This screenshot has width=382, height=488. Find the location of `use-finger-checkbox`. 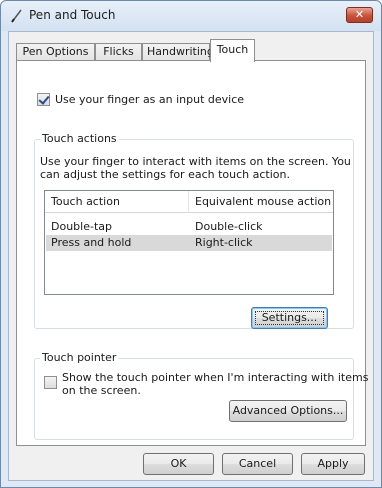

use-finger-checkbox is located at coordinates (43, 99).